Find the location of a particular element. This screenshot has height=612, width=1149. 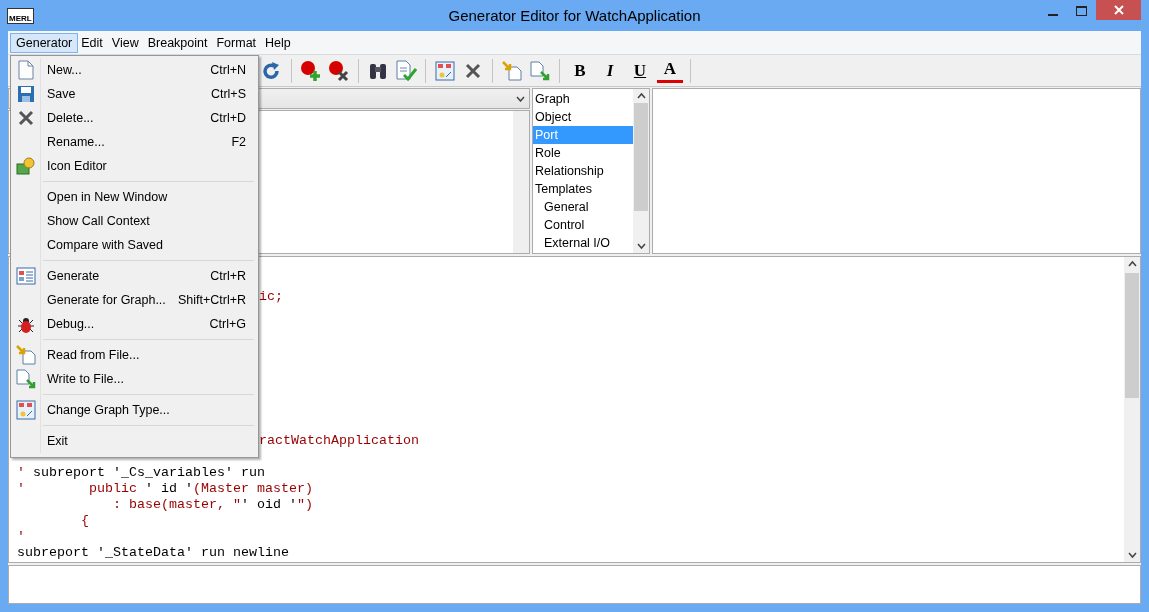

close-button is located at coordinates (1118, 10).